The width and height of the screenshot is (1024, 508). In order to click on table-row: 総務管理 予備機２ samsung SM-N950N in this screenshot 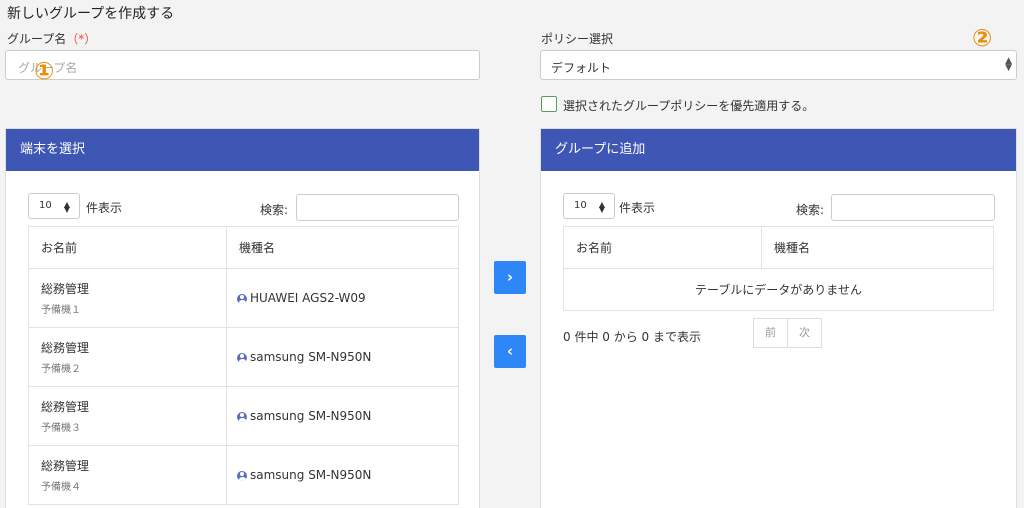, I will do `click(243, 357)`.